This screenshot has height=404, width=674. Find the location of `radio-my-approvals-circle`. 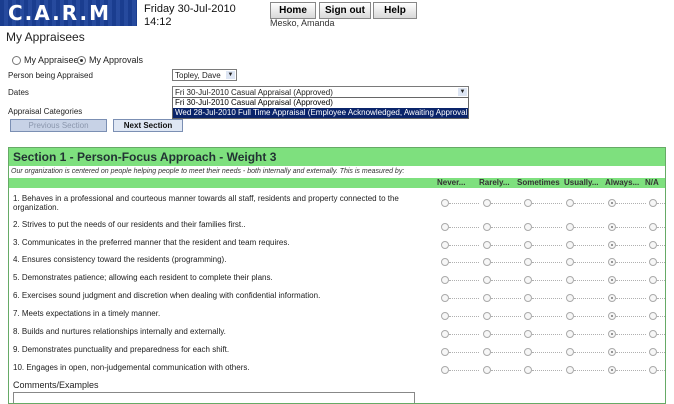

radio-my-approvals-circle is located at coordinates (81, 60).